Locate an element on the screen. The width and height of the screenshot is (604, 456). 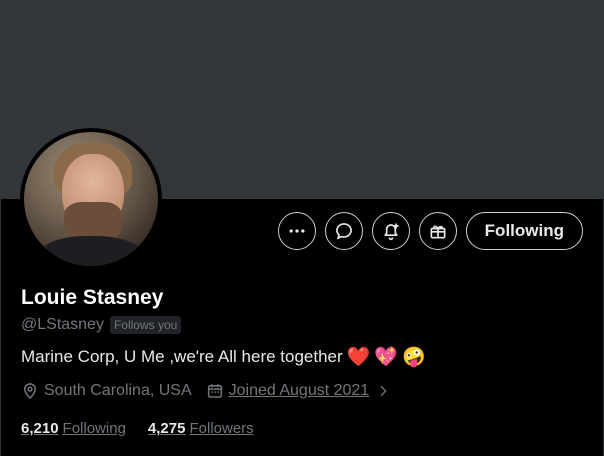
joined-item: Joined August 2021 is located at coordinates (301, 391).